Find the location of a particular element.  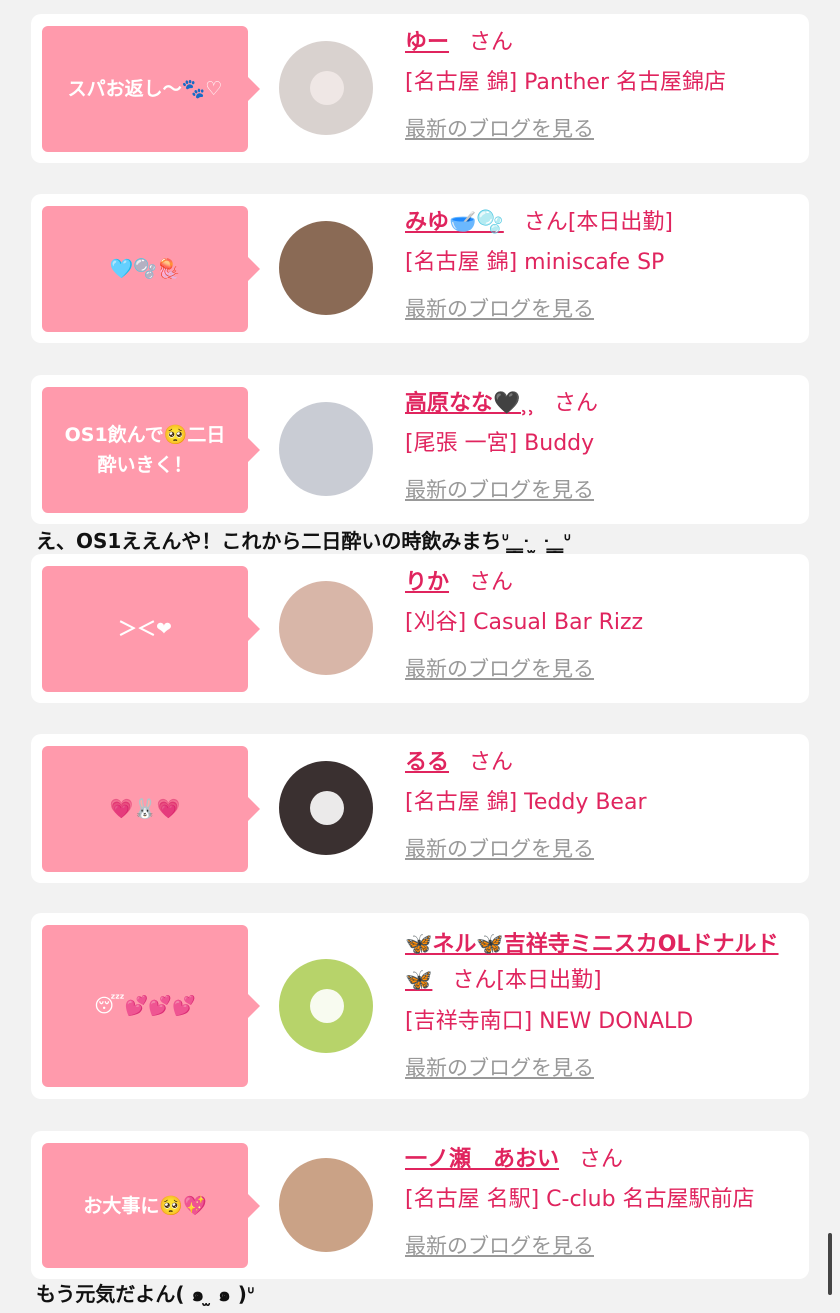

shop-name: [名古屋 名駅] C-club 名古屋駅前店 is located at coordinates (580, 1199).